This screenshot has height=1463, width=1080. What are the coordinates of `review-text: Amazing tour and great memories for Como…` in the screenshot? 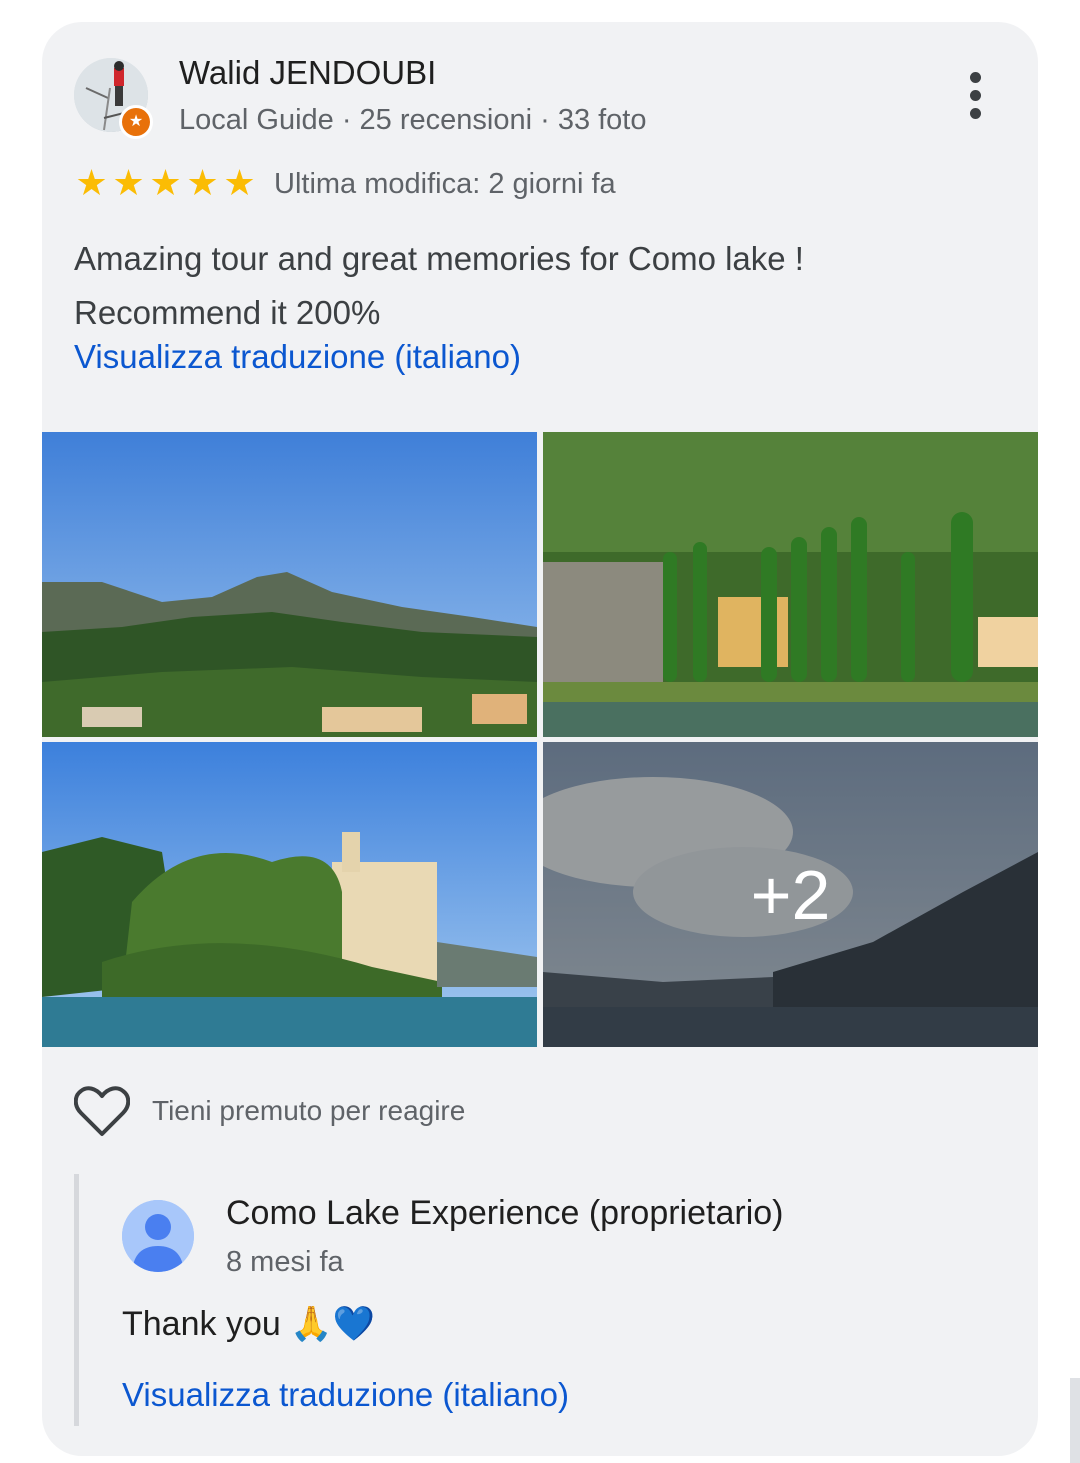 It's located at (439, 285).